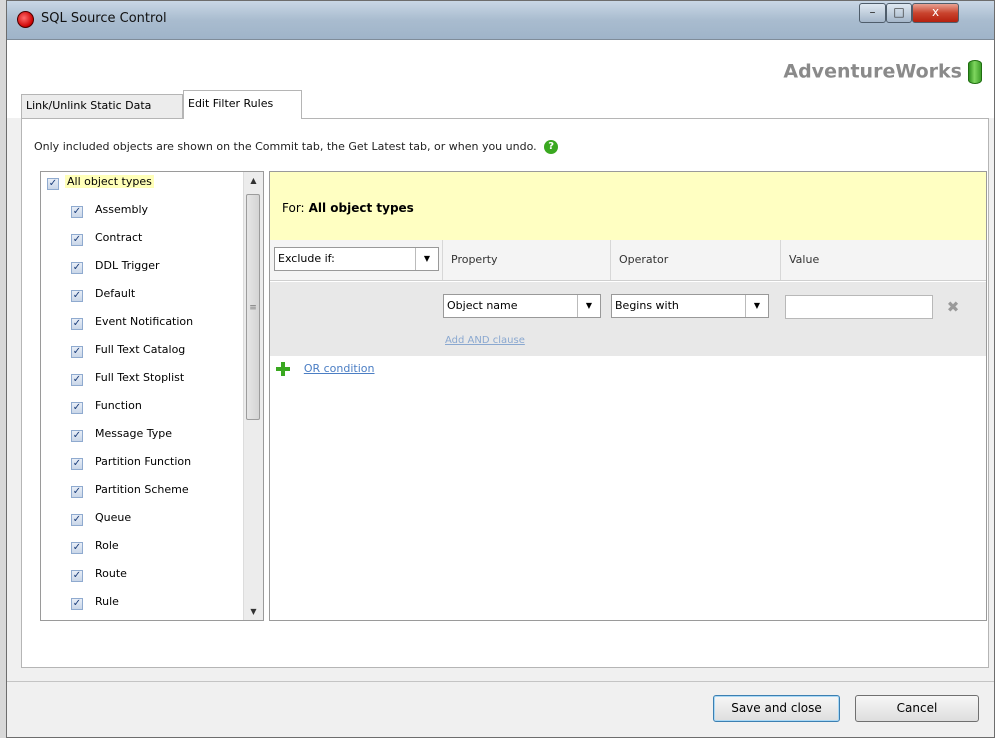 The image size is (995, 738). What do you see at coordinates (283, 368) in the screenshot?
I see `add-plus-icon` at bounding box center [283, 368].